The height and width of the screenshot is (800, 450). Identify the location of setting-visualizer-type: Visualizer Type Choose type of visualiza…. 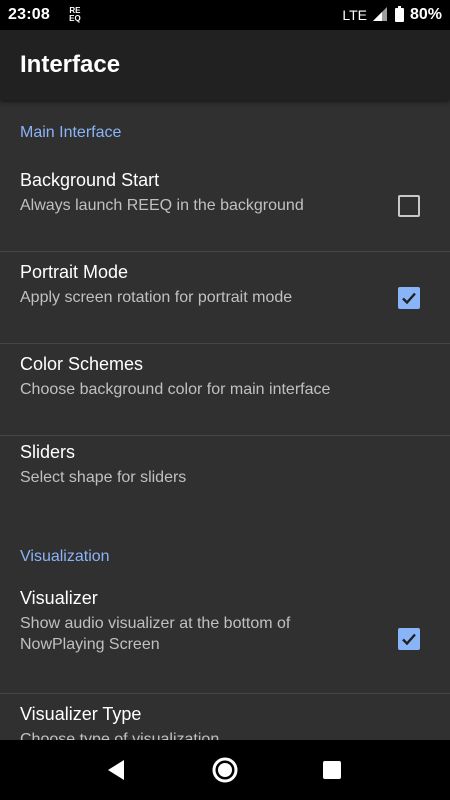
(225, 717).